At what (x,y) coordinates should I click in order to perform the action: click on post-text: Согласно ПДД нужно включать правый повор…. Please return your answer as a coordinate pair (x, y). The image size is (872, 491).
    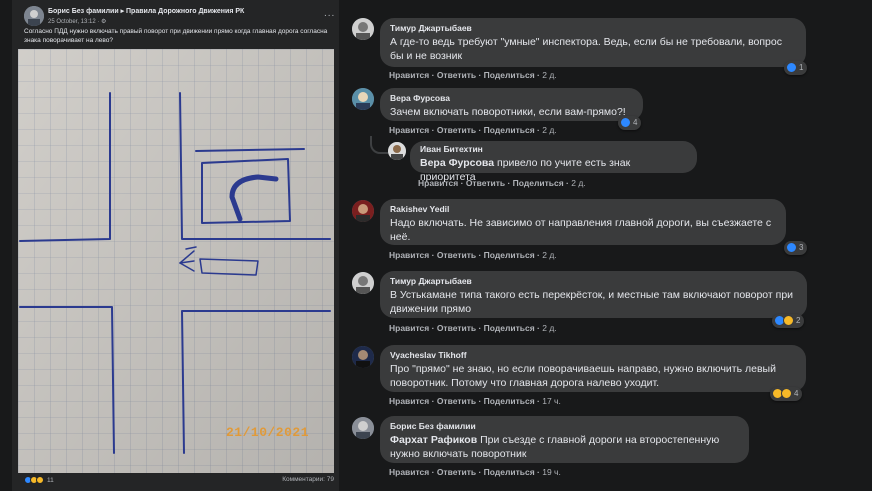
    Looking at the image, I should click on (176, 36).